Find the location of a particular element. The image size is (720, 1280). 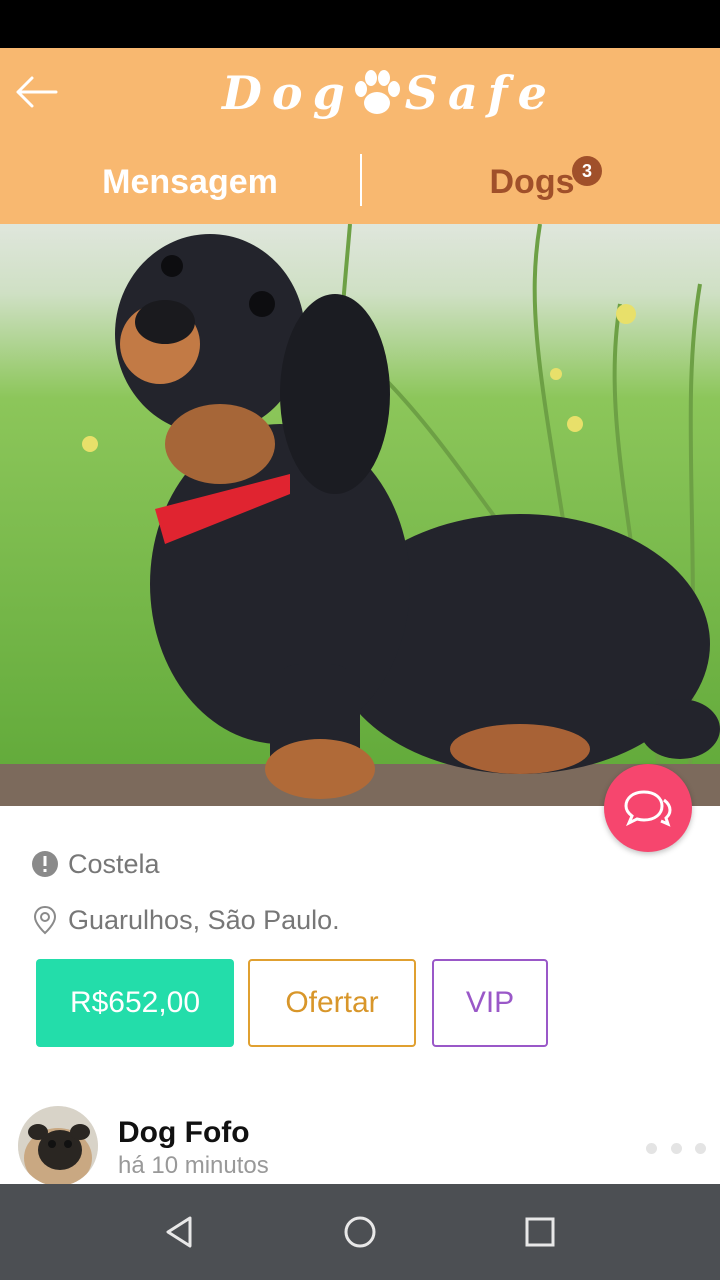

post-time: há 10 minutos is located at coordinates (193, 1165).